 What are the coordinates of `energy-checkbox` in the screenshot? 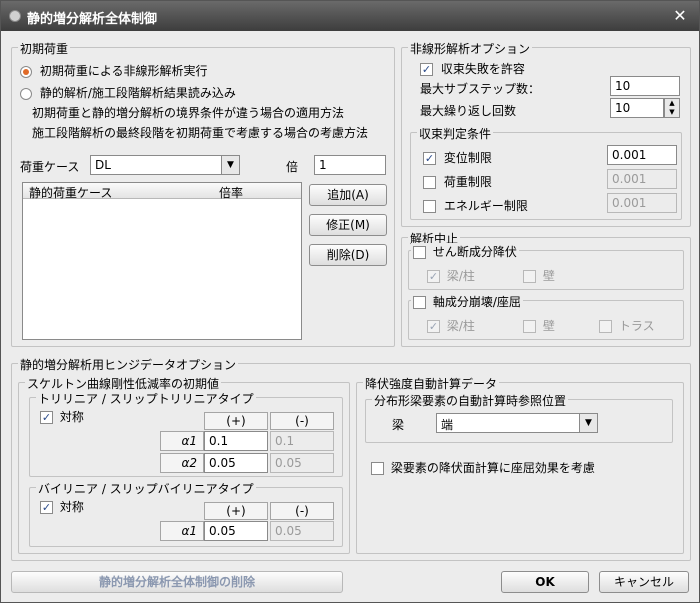 It's located at (429, 206).